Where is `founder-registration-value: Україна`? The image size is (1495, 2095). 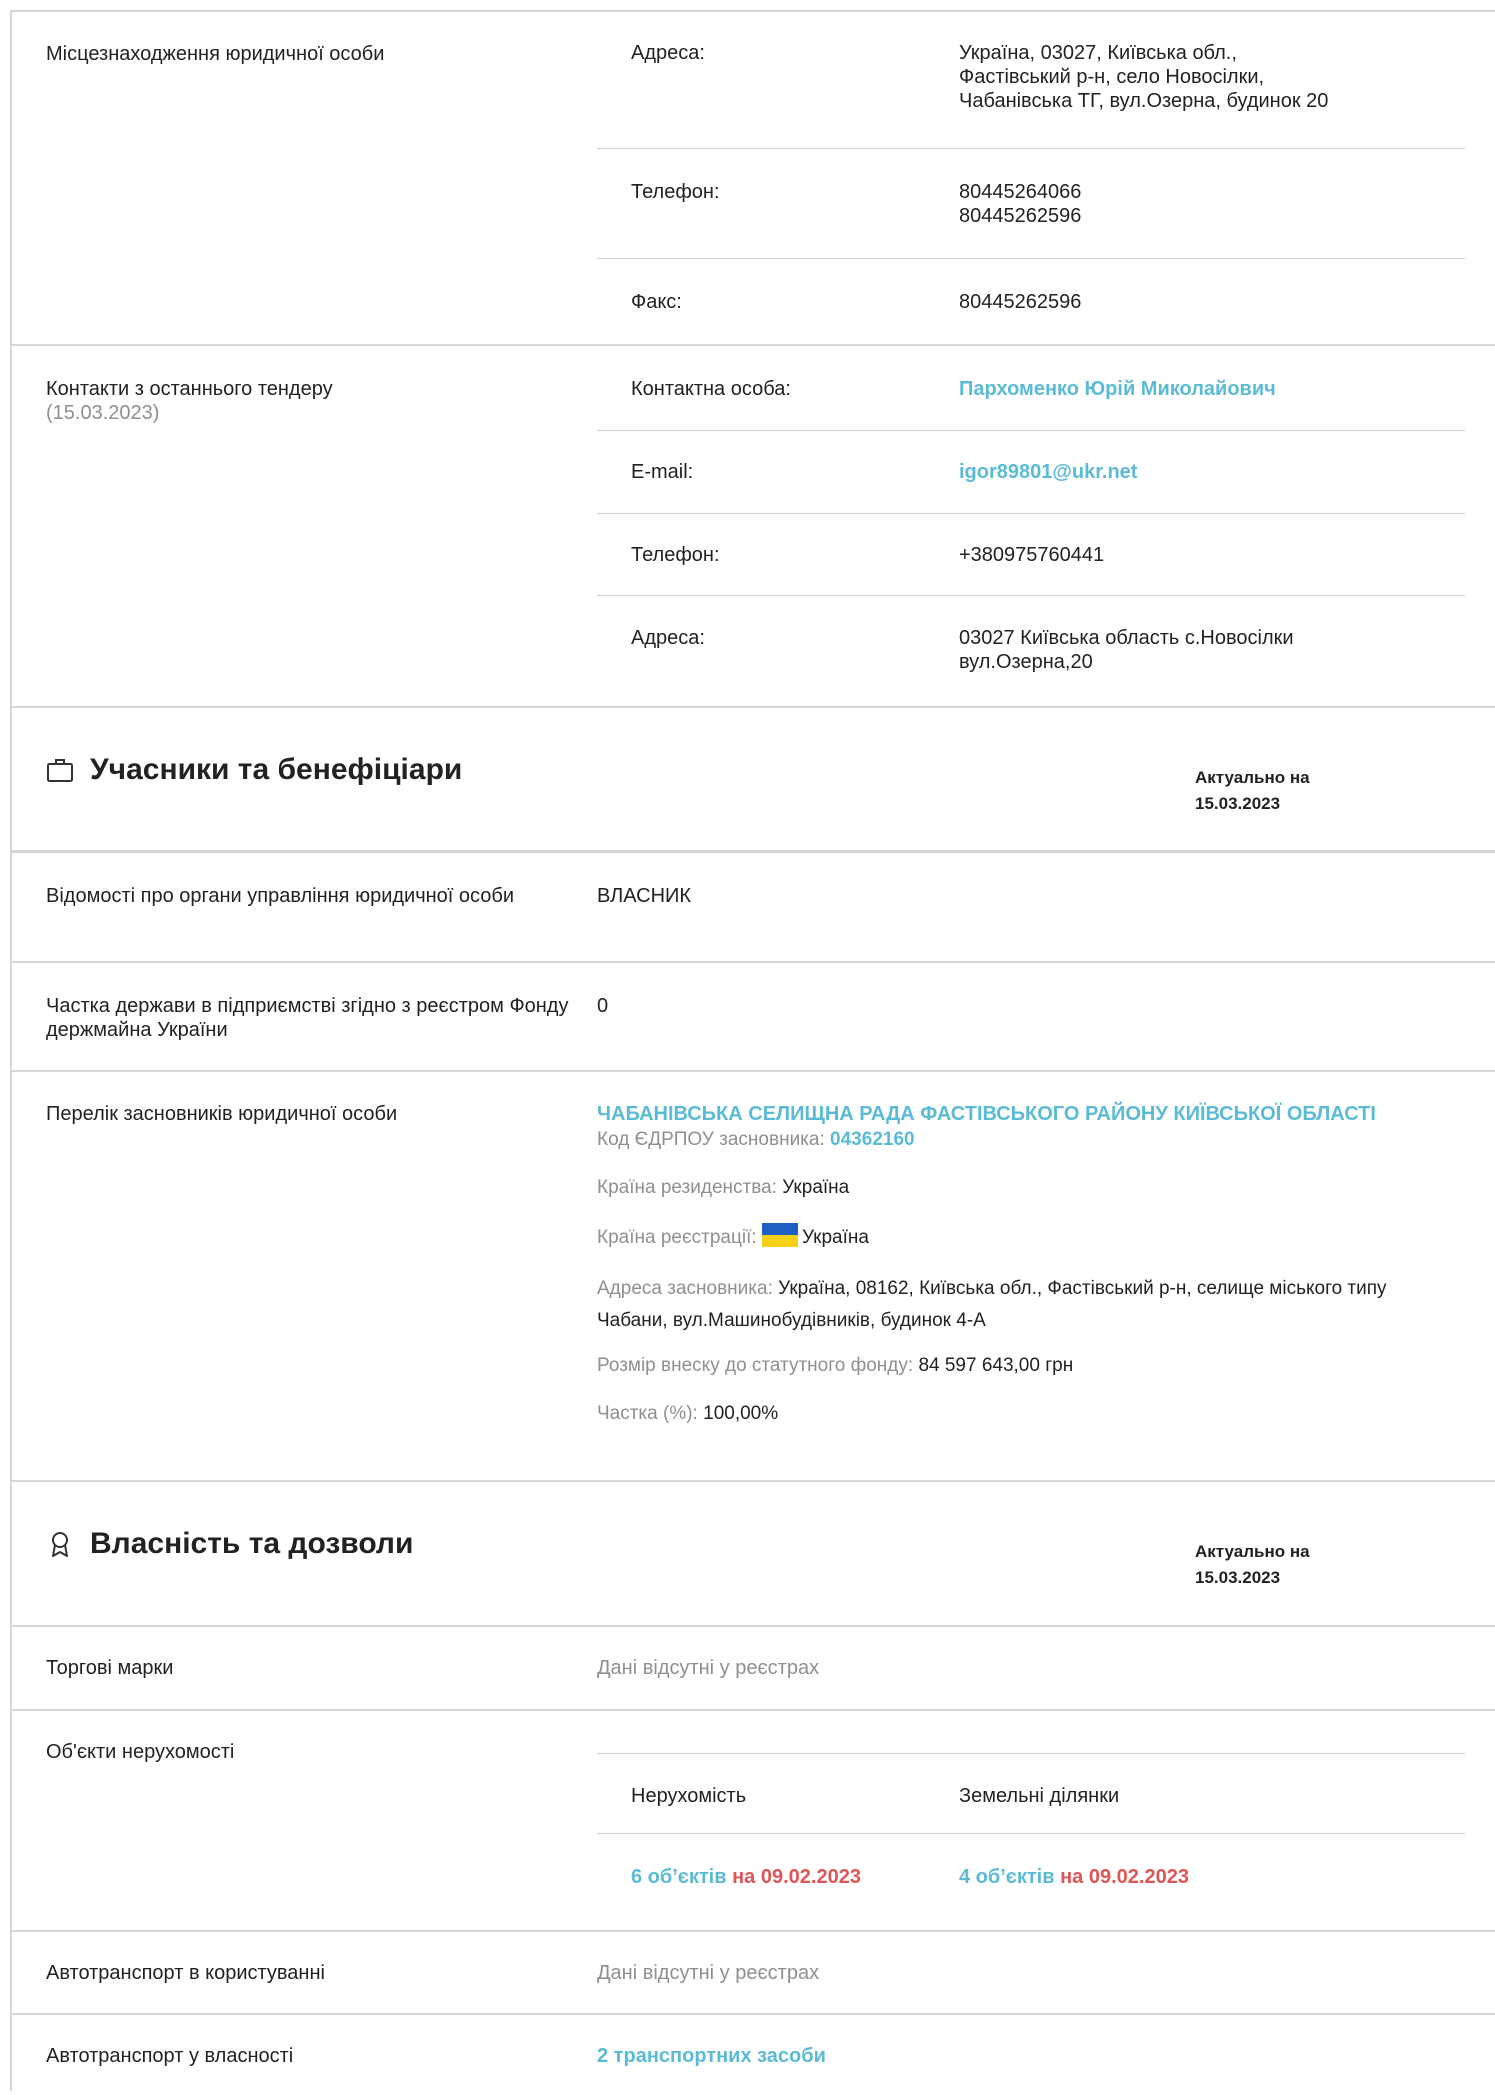
founder-registration-value: Україна is located at coordinates (835, 1237).